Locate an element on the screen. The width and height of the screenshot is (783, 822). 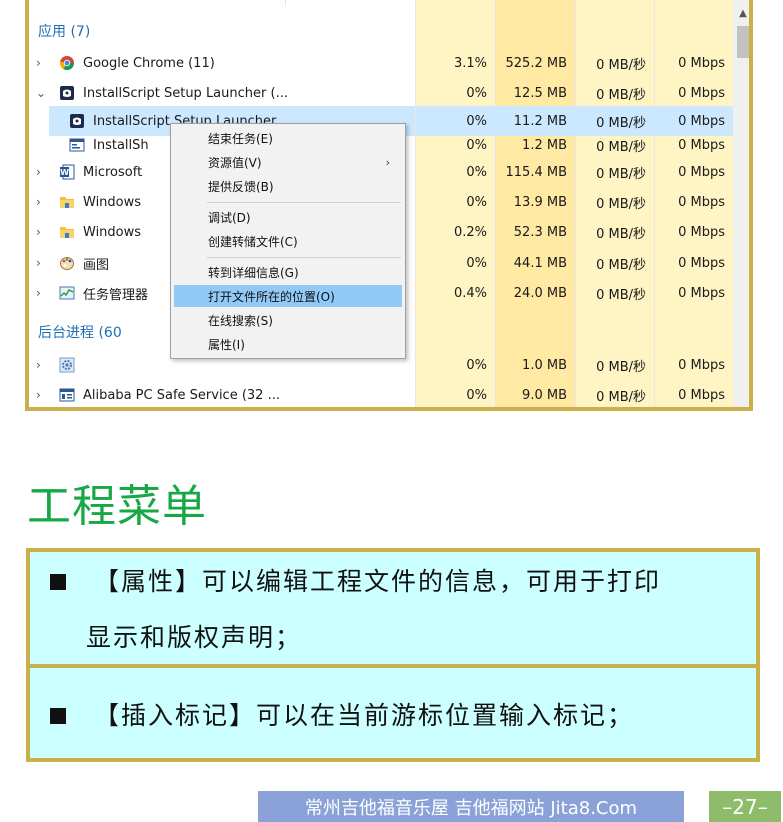
scroll-thumb is located at coordinates (743, 42).